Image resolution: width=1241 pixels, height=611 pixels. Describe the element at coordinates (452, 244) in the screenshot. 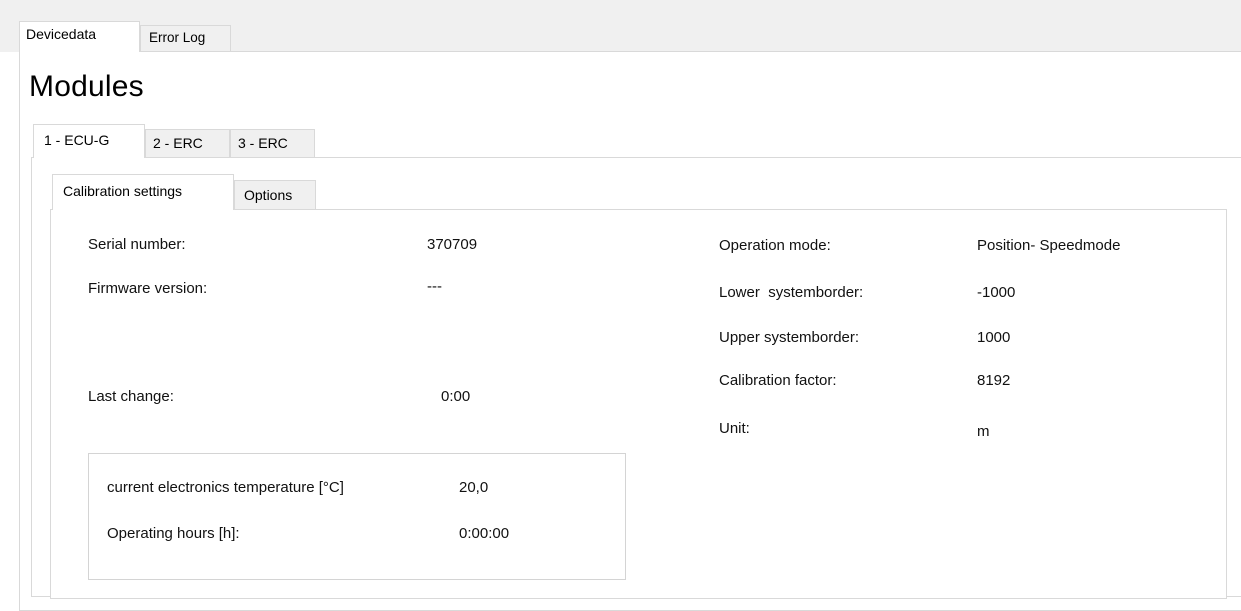

I see `serial-number-value: 370709` at that location.